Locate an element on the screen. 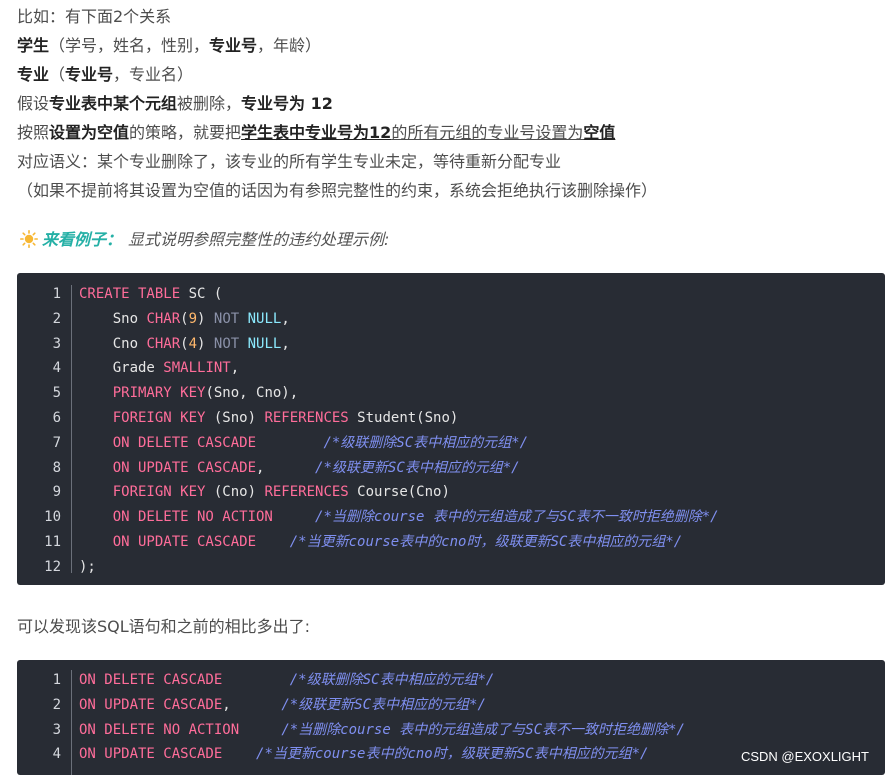 This screenshot has width=885, height=775. major-major-no: 专业号 is located at coordinates (89, 74).